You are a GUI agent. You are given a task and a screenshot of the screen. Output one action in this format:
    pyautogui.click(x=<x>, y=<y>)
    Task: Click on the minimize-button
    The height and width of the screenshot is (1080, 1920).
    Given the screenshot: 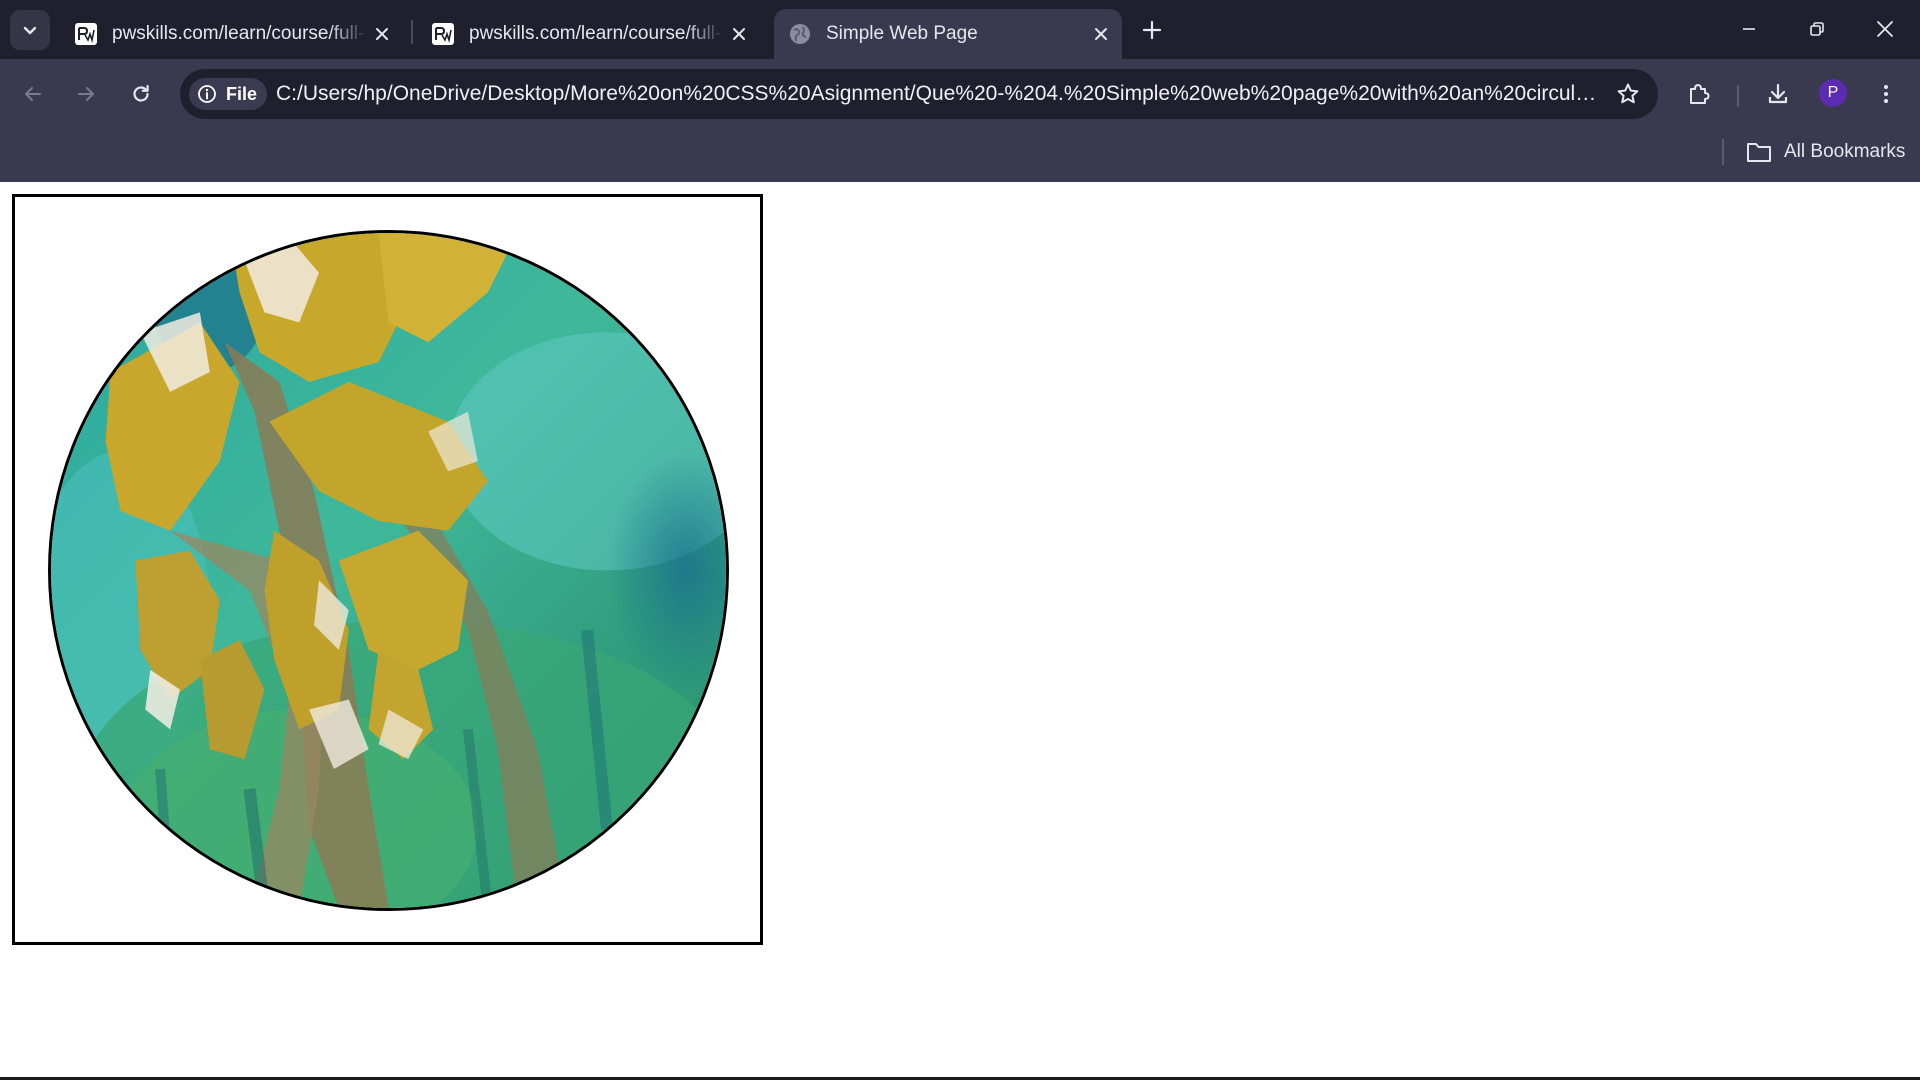 What is the action you would take?
    pyautogui.click(x=1749, y=29)
    